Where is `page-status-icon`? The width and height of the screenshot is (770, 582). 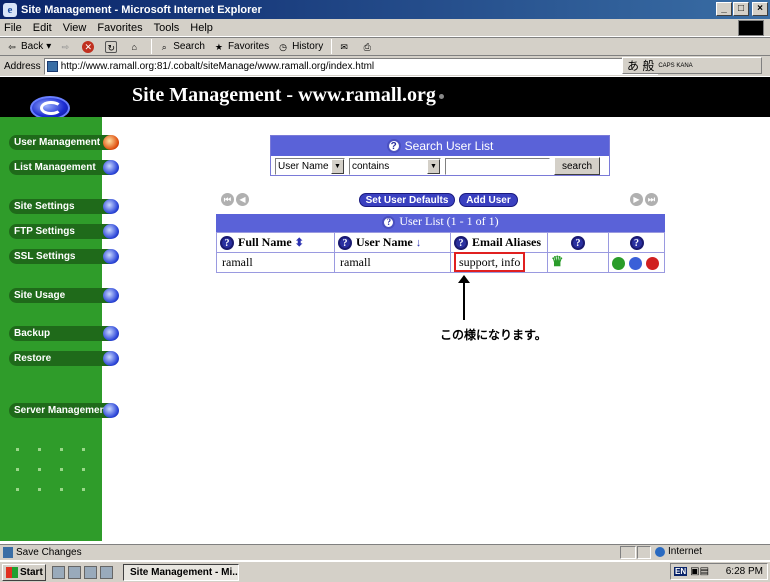
page-status-icon is located at coordinates (8, 552).